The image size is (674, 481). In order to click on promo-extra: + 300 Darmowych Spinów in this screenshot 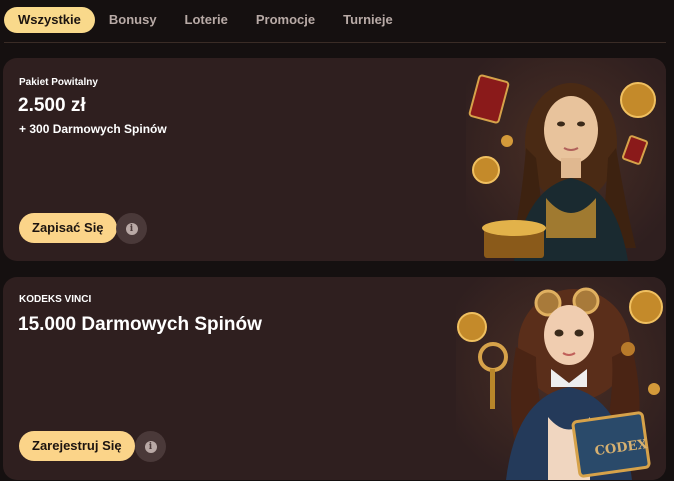, I will do `click(93, 129)`.